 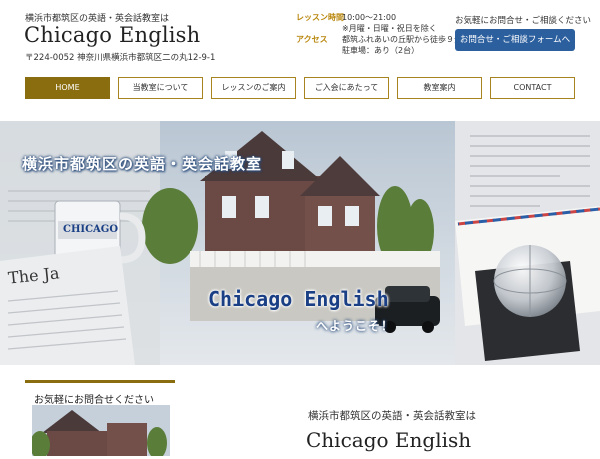 What do you see at coordinates (142, 164) in the screenshot?
I see `hero-title: 横浜市都筑区の英語・英会話教室` at bounding box center [142, 164].